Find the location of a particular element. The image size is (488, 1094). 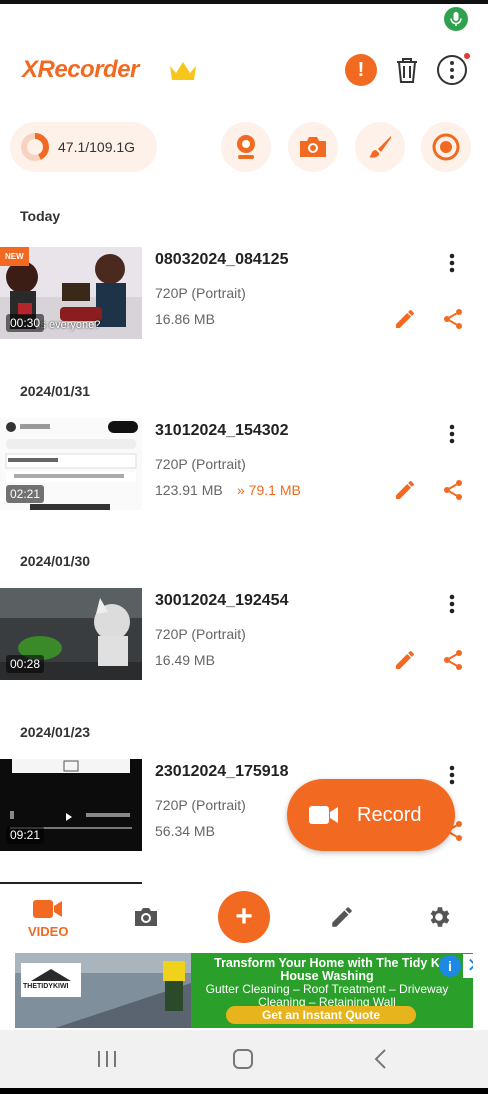

nav-edit is located at coordinates (342, 917).